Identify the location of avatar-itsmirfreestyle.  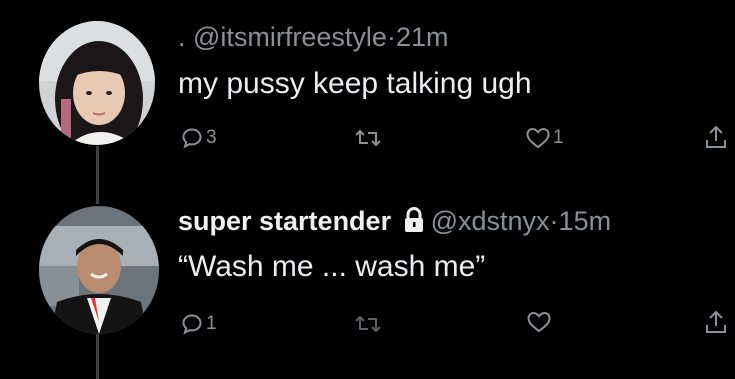
(97, 83).